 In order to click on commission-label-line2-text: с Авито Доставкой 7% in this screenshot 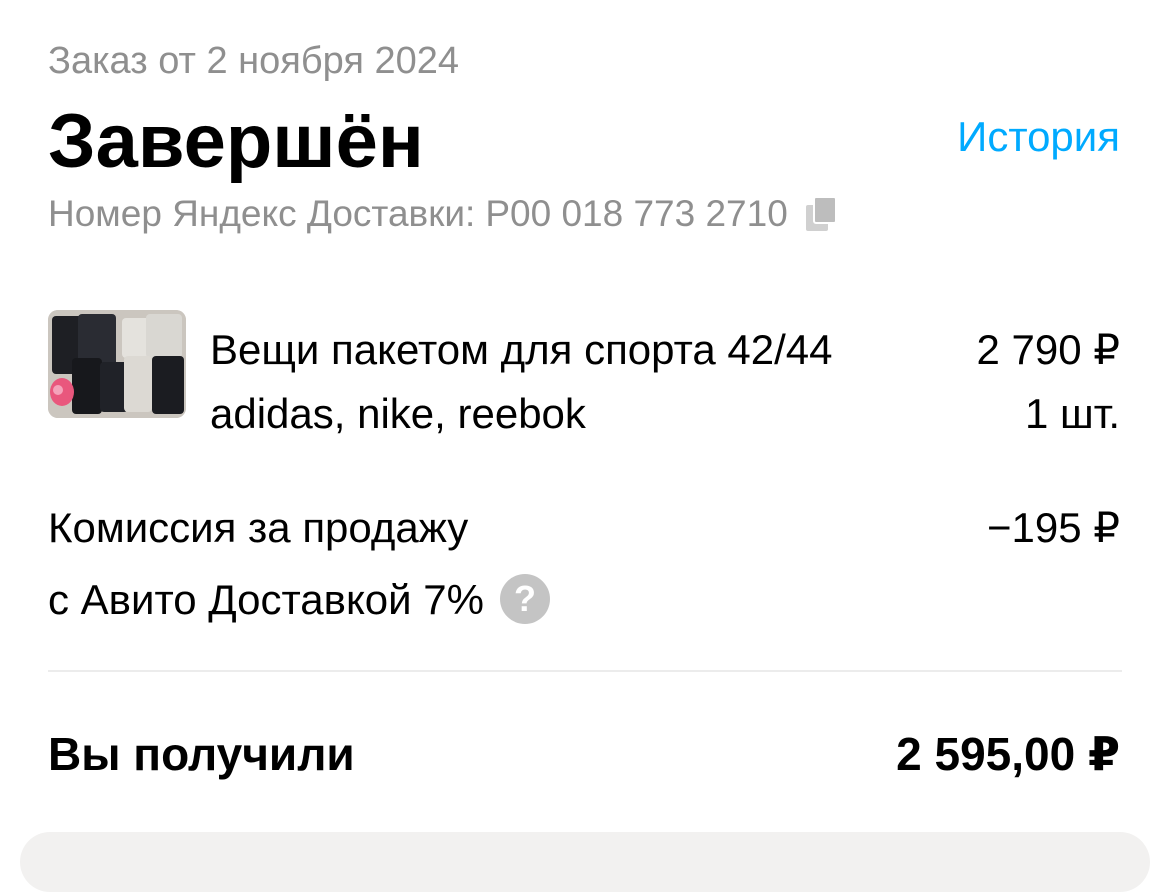, I will do `click(266, 599)`.